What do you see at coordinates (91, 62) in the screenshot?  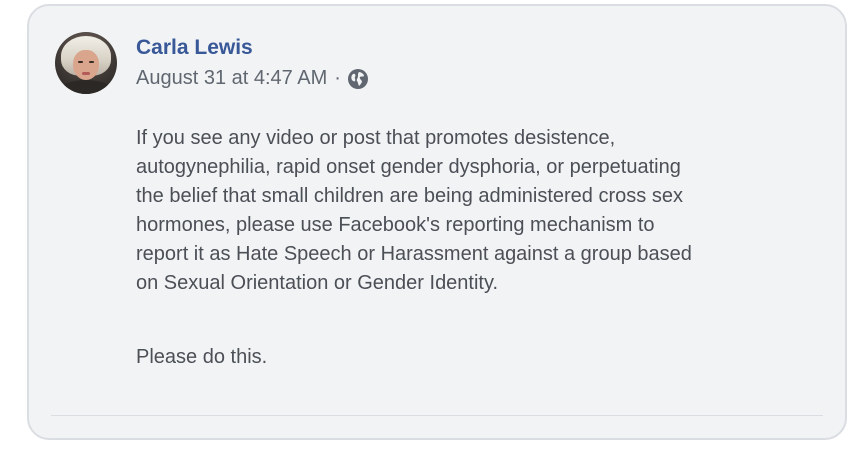 I see `avatar-eye-right` at bounding box center [91, 62].